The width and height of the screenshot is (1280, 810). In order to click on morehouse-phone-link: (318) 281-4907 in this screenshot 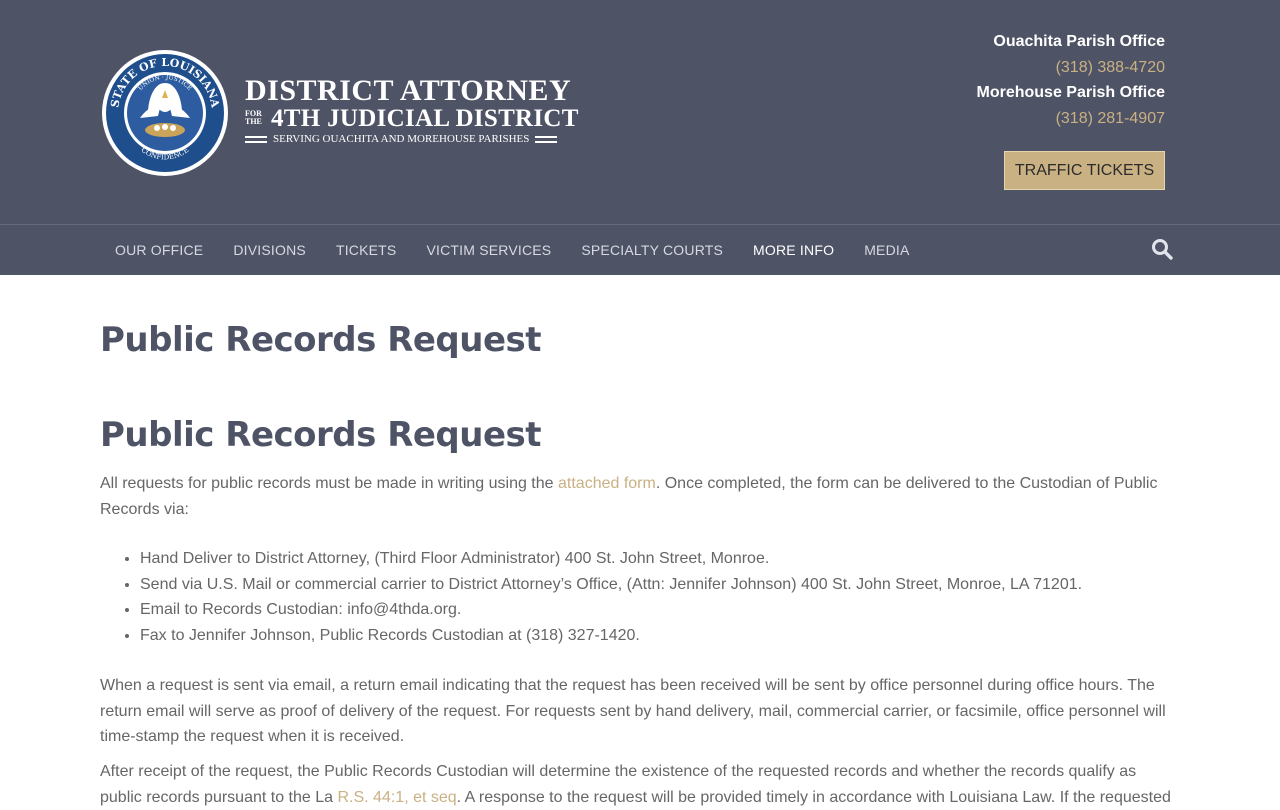, I will do `click(1071, 119)`.